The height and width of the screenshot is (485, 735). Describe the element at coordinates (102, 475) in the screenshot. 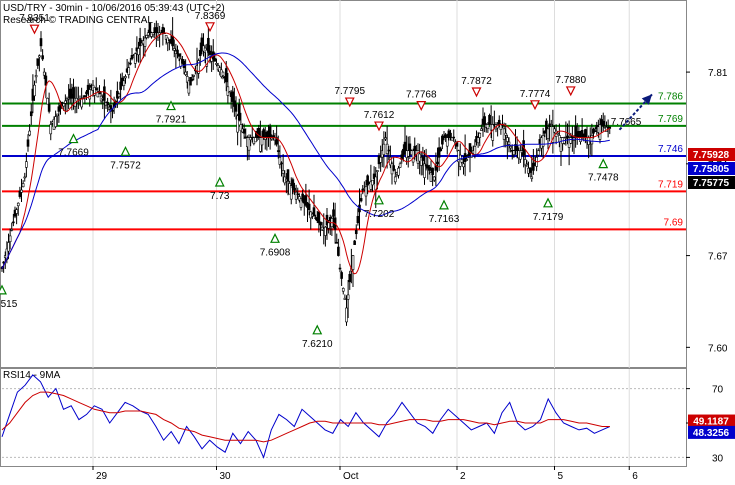

I see `x-tick-label: 29` at that location.